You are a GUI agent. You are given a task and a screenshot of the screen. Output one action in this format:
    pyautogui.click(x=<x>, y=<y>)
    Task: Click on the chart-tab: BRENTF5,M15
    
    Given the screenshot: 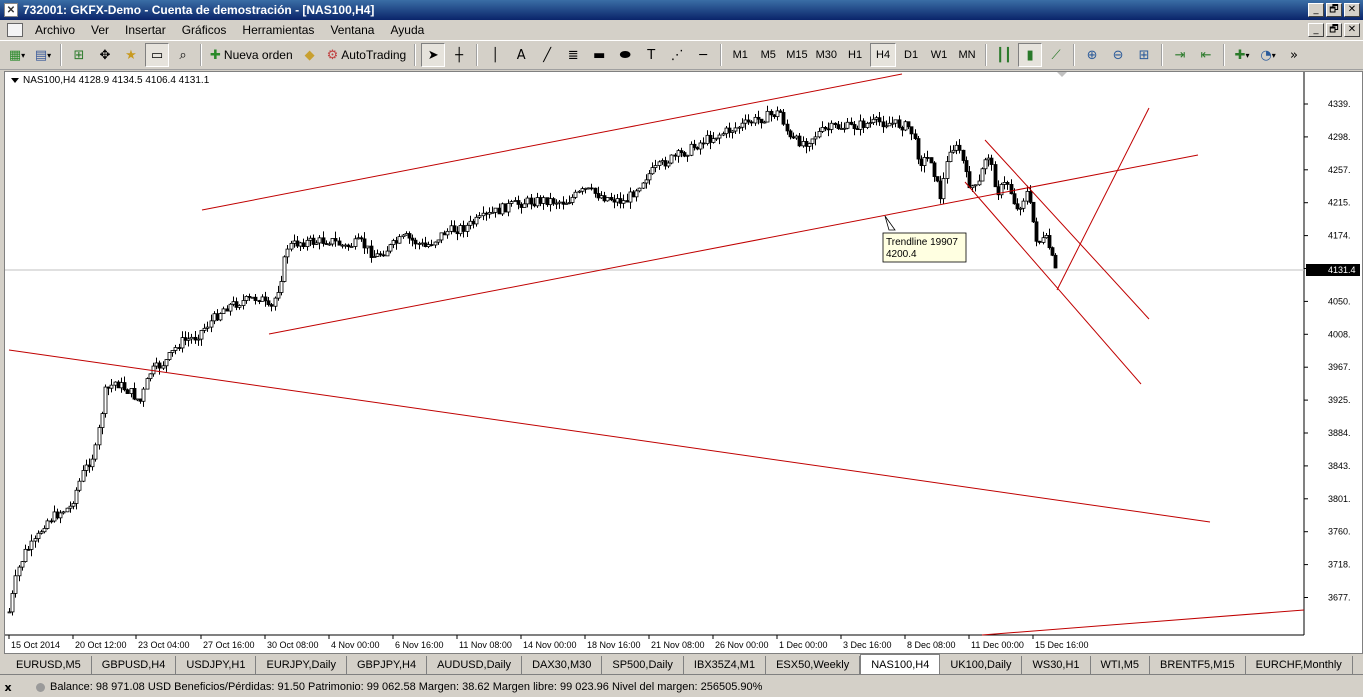 What is the action you would take?
    pyautogui.click(x=1198, y=665)
    